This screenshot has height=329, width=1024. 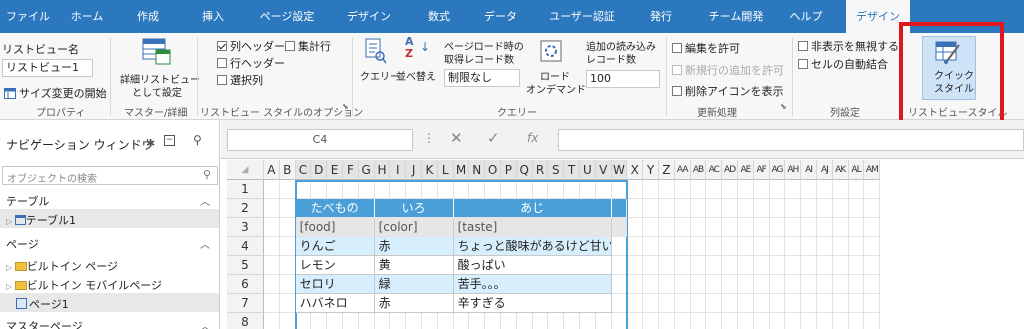 I want to click on collapse-icon: −, so click(x=169, y=140).